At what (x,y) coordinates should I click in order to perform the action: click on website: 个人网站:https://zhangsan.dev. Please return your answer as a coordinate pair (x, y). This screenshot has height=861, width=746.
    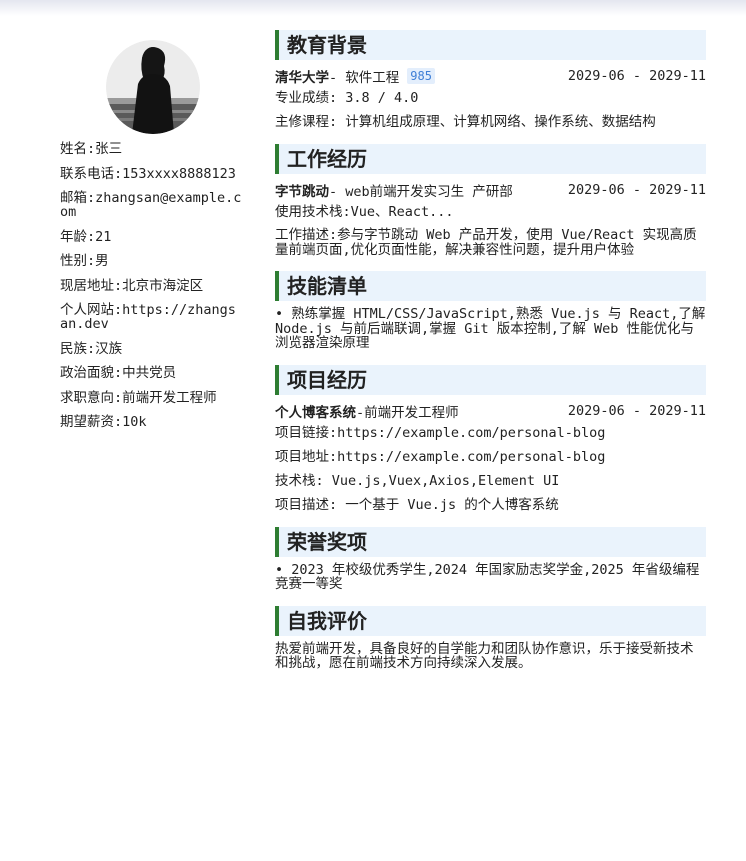
    Looking at the image, I should click on (148, 317).